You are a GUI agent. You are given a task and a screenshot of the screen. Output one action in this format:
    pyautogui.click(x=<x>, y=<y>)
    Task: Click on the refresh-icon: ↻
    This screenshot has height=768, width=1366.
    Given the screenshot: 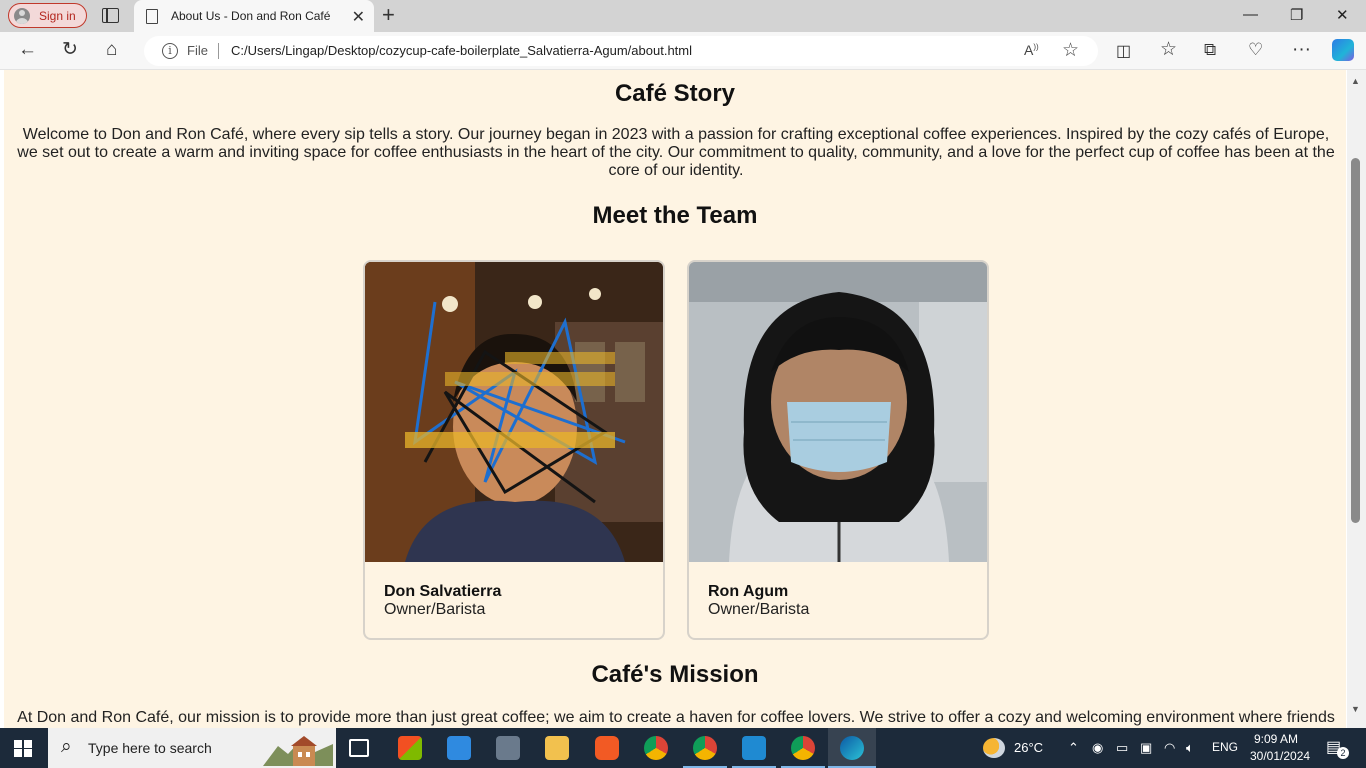 What is the action you would take?
    pyautogui.click(x=70, y=50)
    